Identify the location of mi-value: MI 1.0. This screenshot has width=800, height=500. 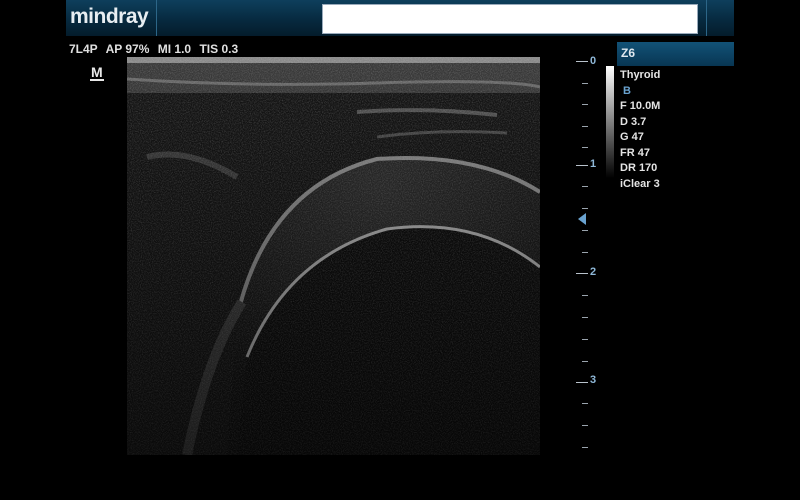
(174, 49).